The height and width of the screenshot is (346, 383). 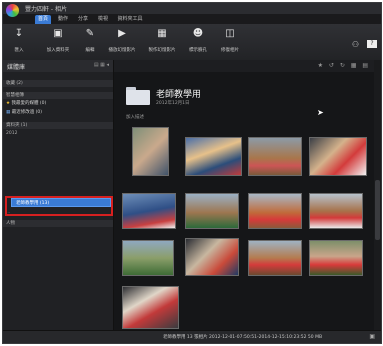 I want to click on app-logo-icon, so click(x=12, y=10).